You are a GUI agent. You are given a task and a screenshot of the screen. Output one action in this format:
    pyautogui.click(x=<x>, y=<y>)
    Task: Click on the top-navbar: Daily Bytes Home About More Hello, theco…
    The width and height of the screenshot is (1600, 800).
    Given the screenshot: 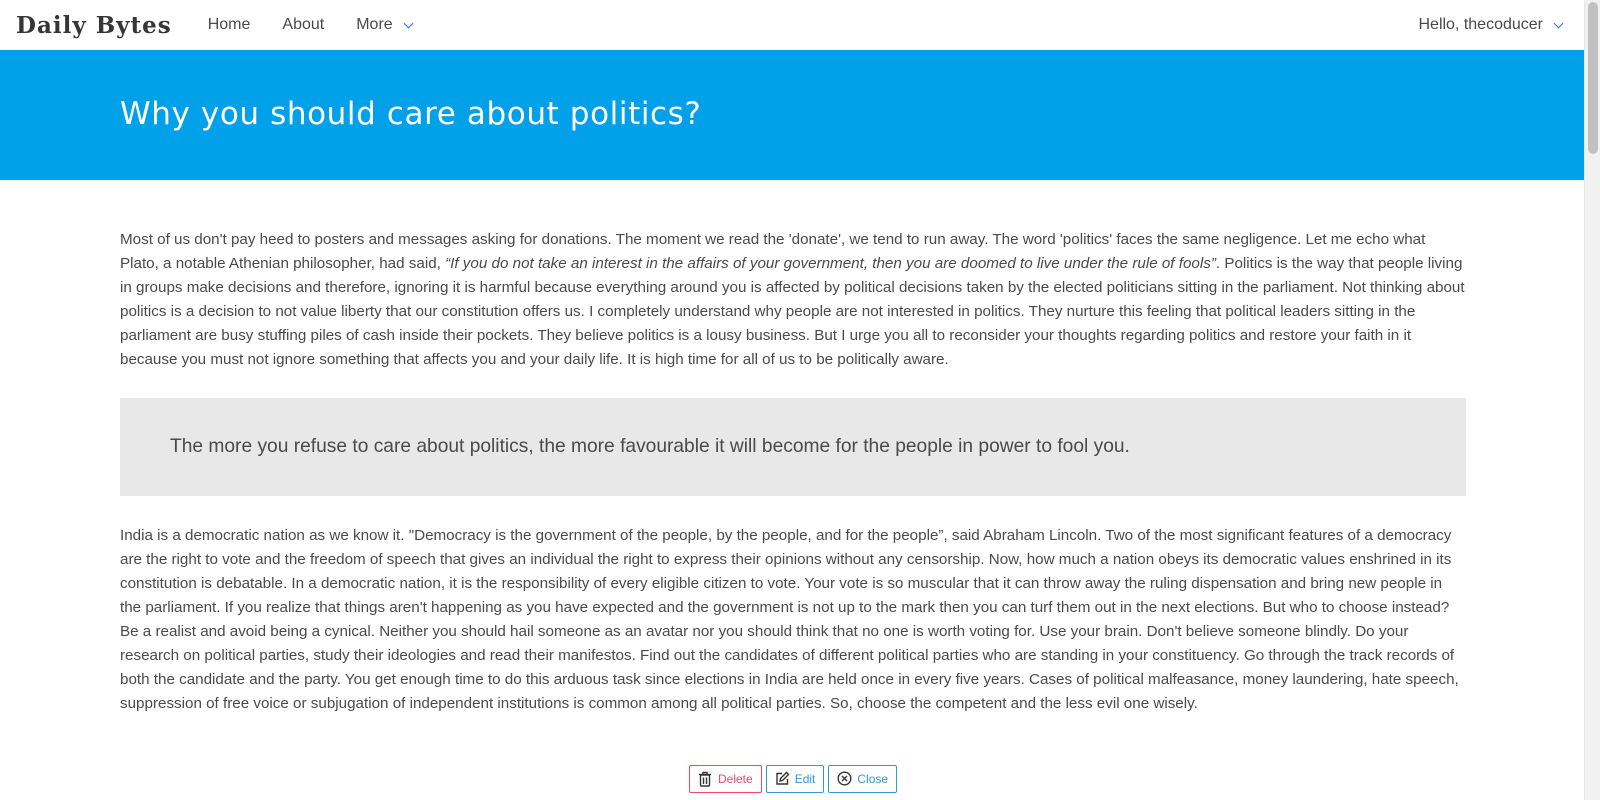 What is the action you would take?
    pyautogui.click(x=792, y=25)
    